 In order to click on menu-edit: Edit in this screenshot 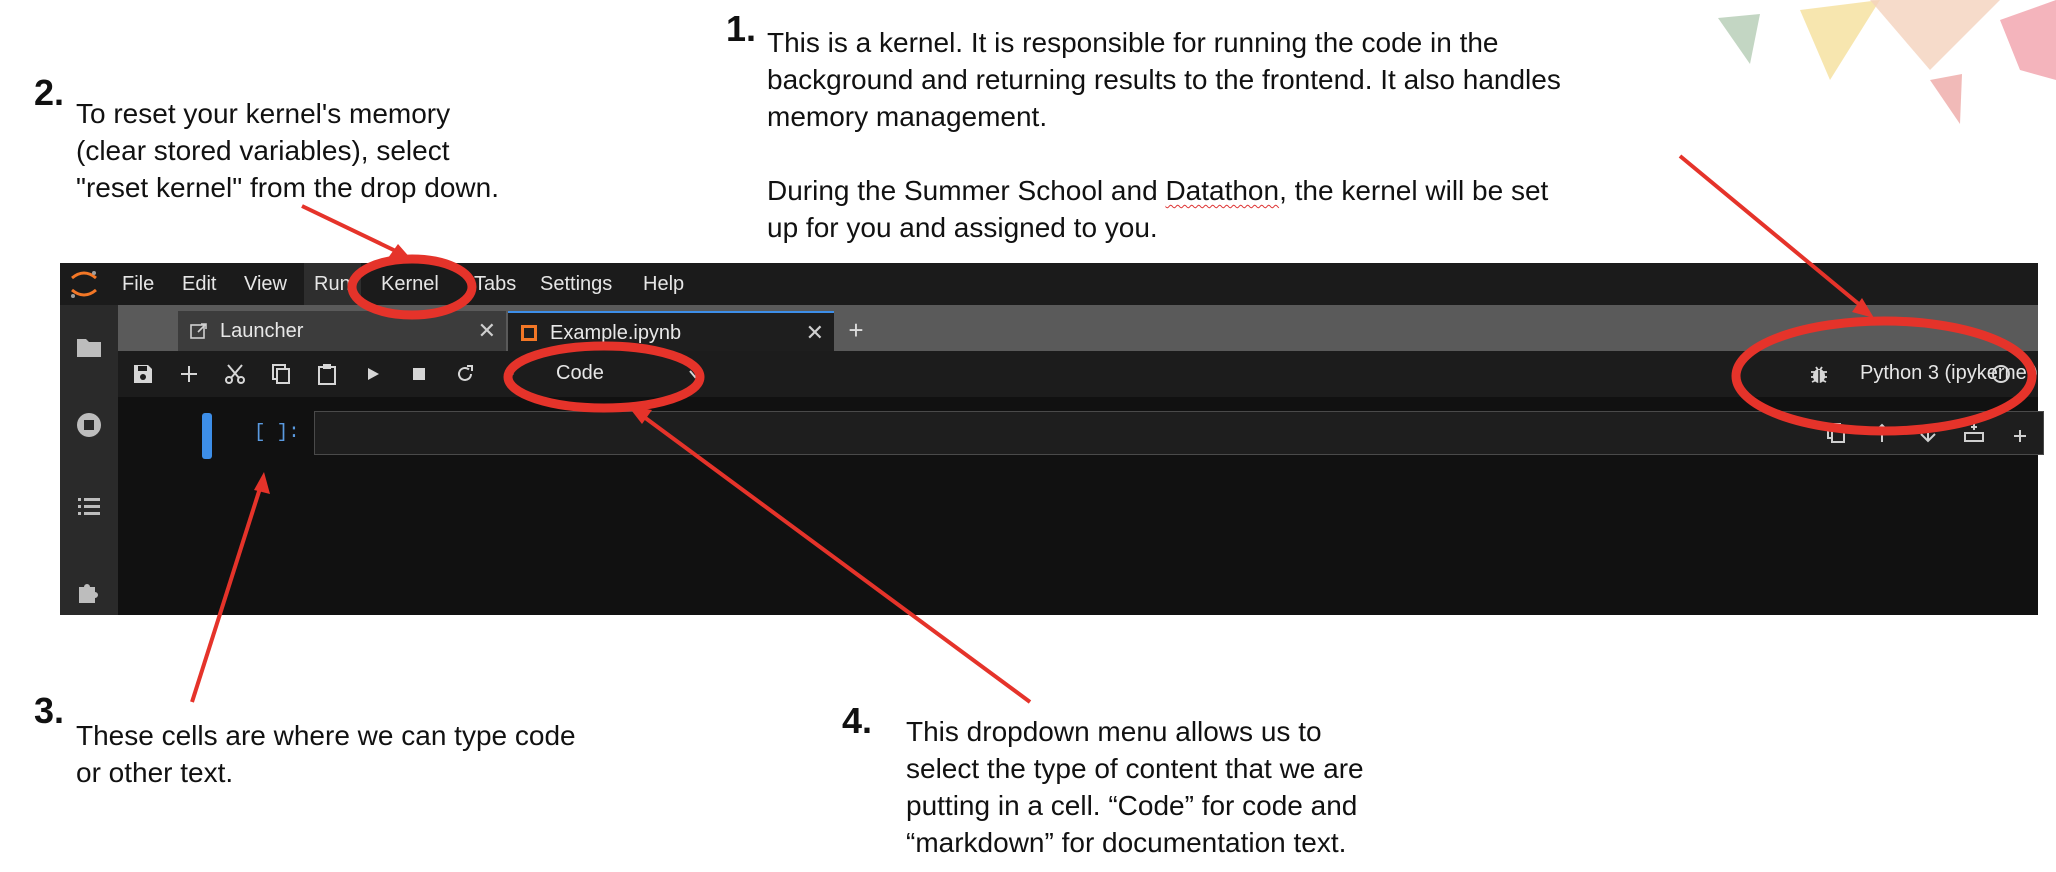, I will do `click(199, 284)`.